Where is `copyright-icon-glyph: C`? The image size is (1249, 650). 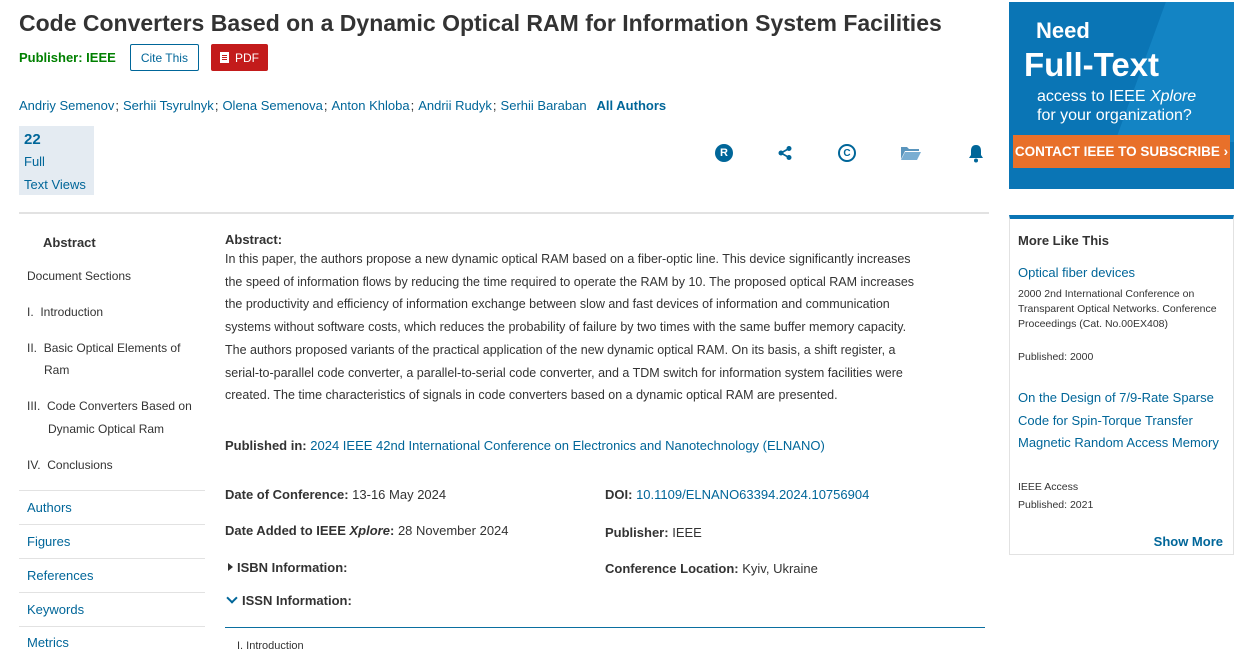
copyright-icon-glyph: C is located at coordinates (847, 153).